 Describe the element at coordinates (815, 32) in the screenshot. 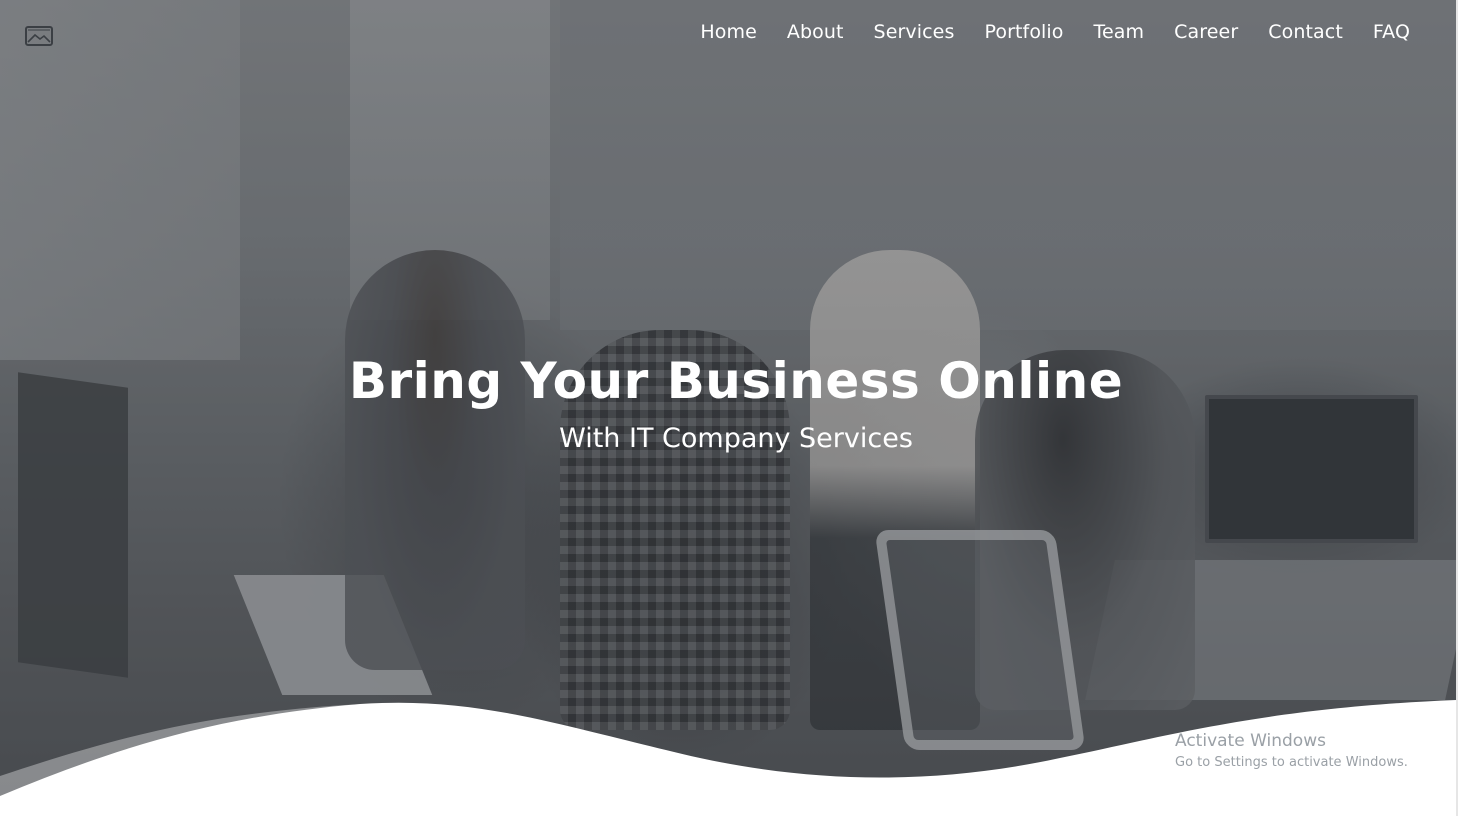

I see `nav-about: About` at that location.